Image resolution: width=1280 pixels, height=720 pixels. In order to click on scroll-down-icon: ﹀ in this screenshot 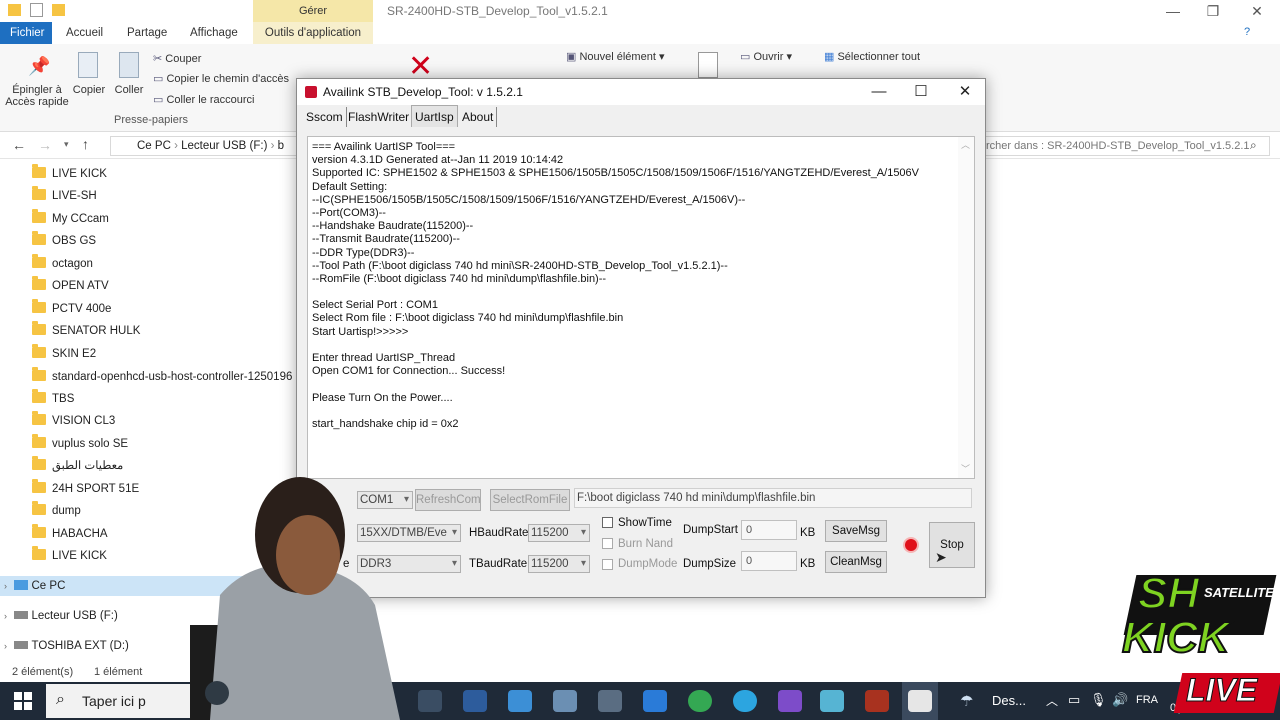, I will do `click(965, 469)`.